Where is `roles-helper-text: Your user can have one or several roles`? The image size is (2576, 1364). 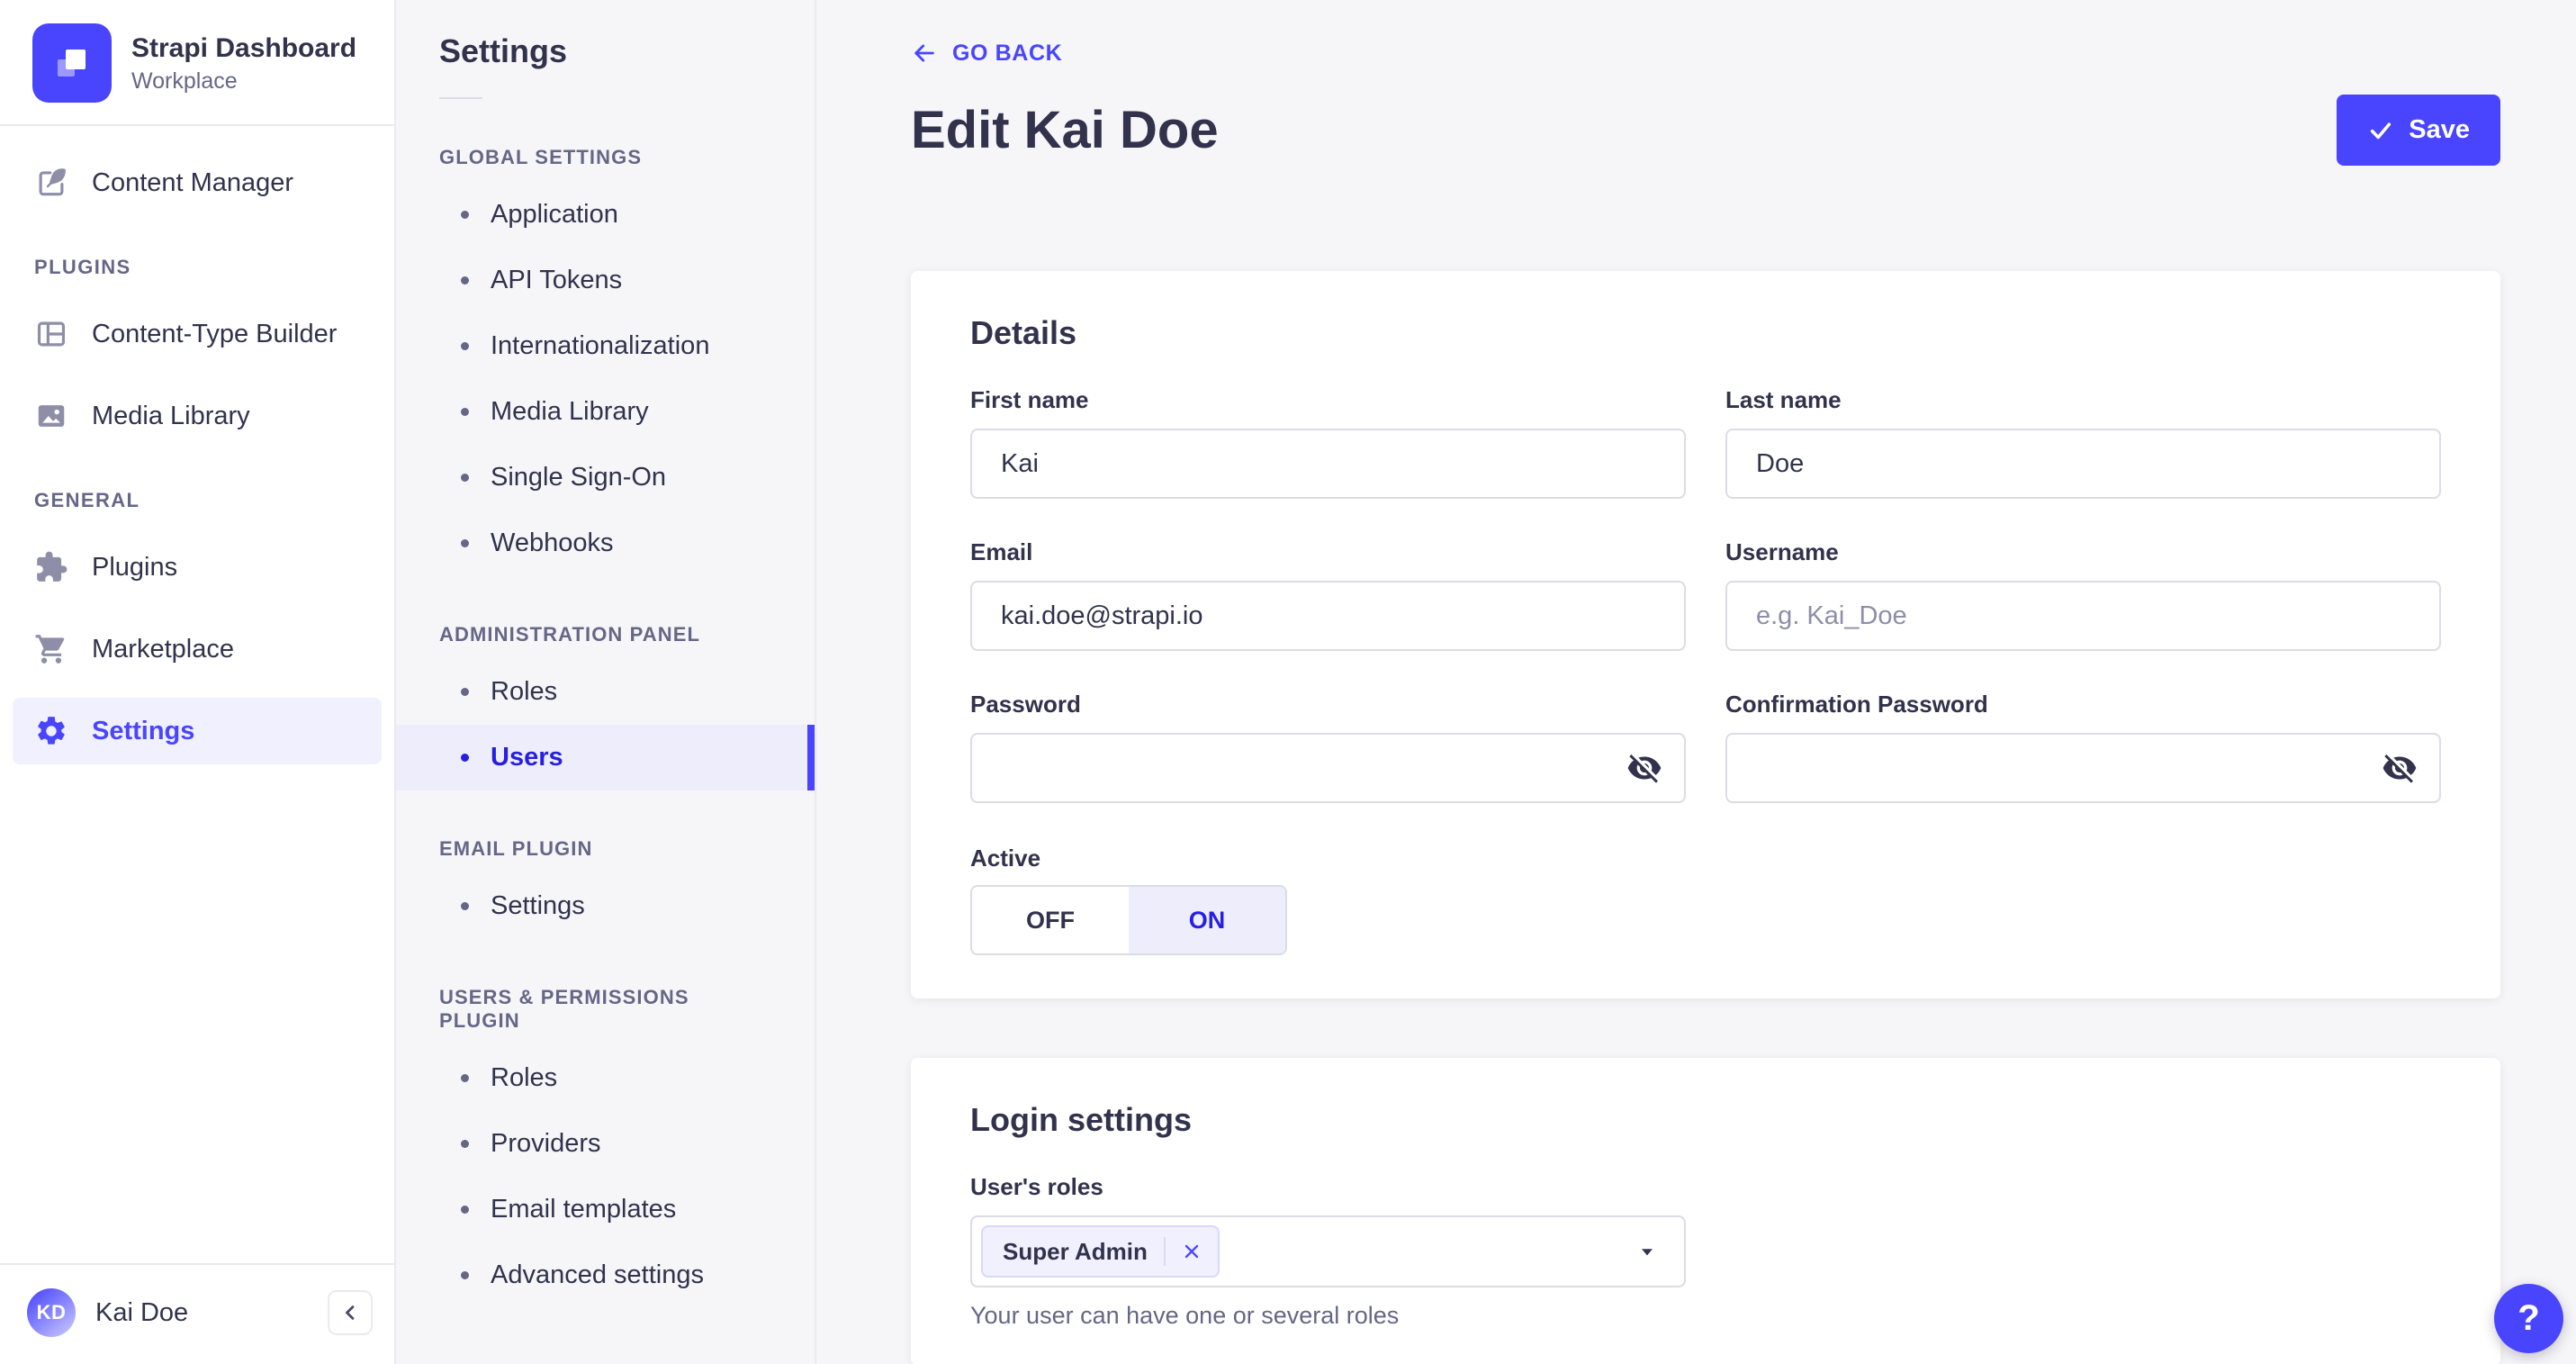
roles-helper-text: Your user can have one or several roles is located at coordinates (1185, 1315).